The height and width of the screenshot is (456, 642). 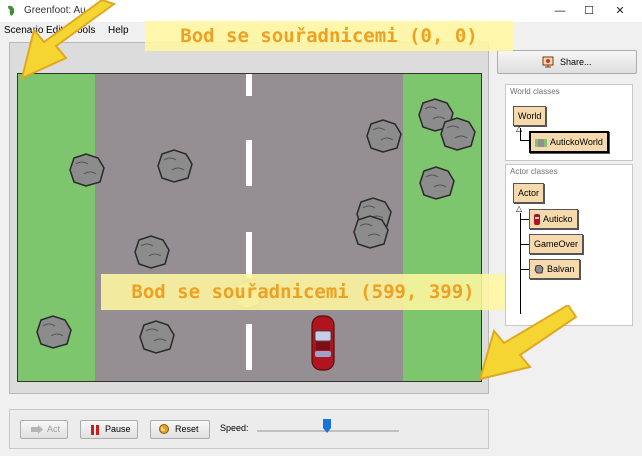 I want to click on class-auticko-world: AutickoWorld, so click(x=569, y=142).